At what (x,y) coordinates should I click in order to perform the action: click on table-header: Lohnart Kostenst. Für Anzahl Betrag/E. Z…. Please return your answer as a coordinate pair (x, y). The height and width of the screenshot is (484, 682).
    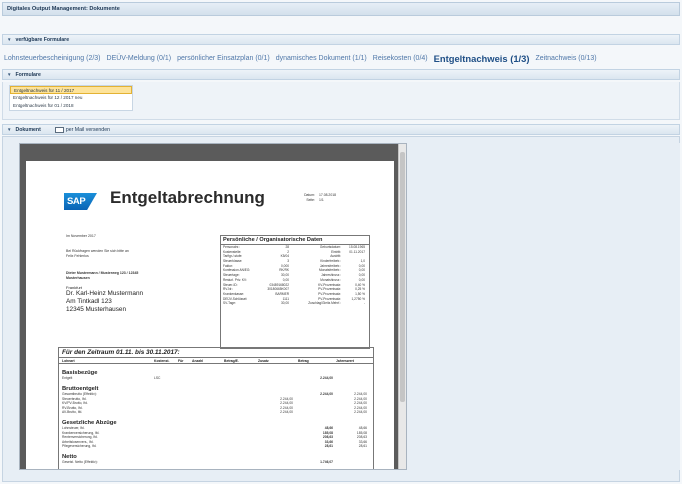
    Looking at the image, I should click on (216, 360).